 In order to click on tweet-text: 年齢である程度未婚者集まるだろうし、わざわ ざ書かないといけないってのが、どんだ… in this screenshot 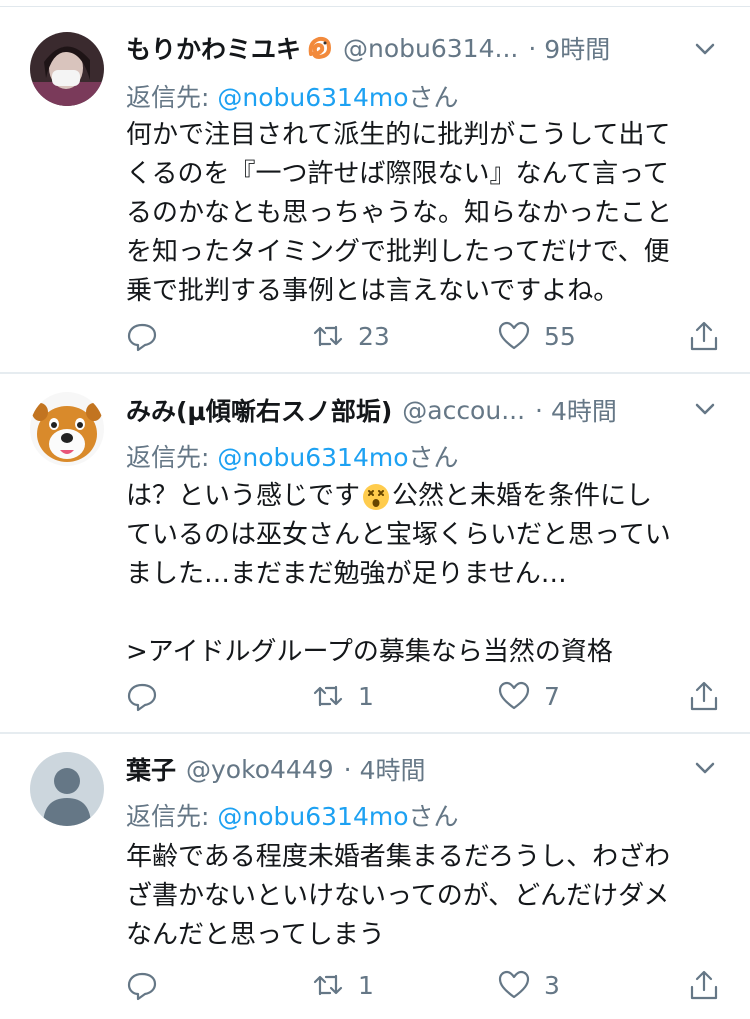, I will do `click(428, 896)`.